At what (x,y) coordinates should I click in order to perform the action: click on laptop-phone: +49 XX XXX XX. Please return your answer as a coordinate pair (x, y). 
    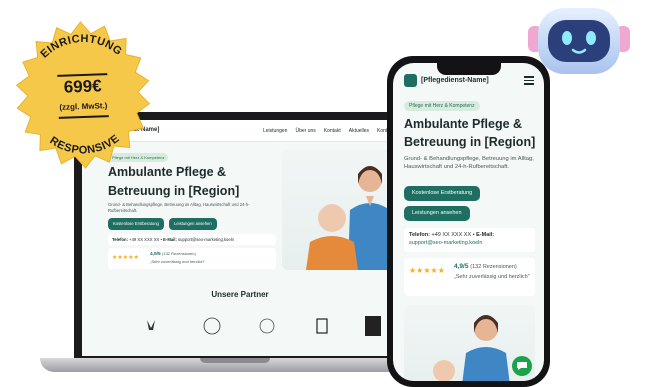
    Looking at the image, I should click on (144, 239).